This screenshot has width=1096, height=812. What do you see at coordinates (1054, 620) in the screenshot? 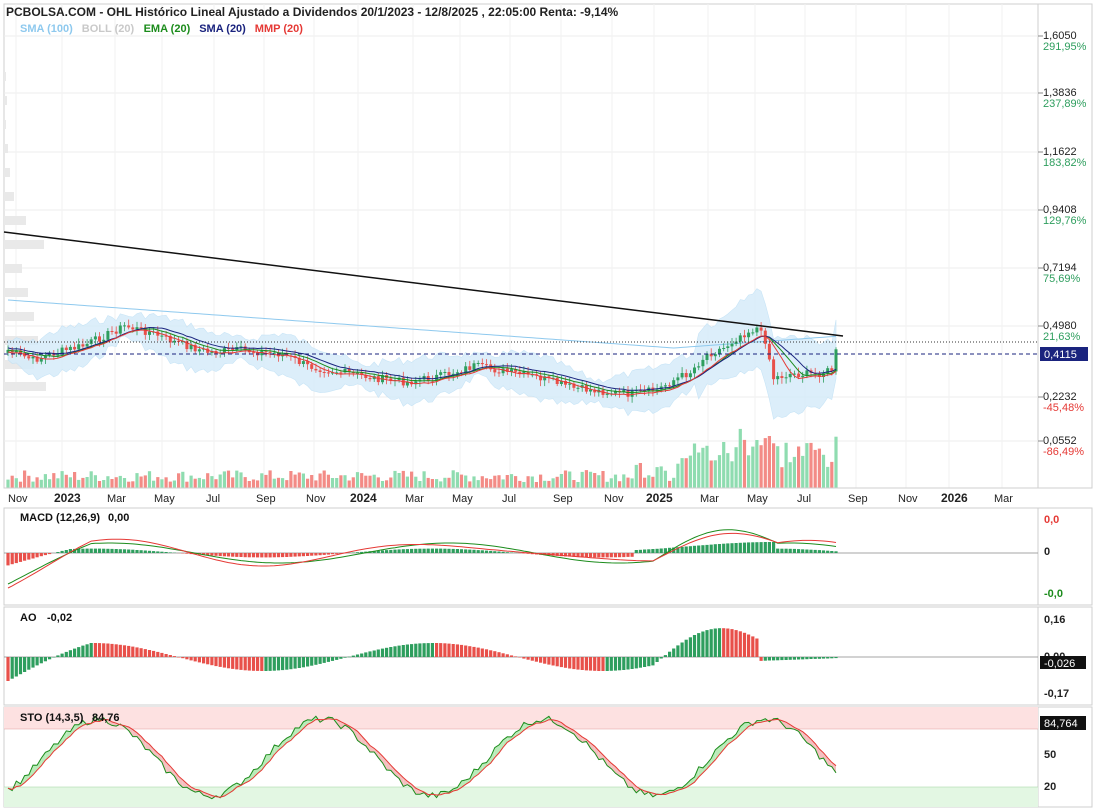
I see `ao-axis-label-0: 0,16` at bounding box center [1054, 620].